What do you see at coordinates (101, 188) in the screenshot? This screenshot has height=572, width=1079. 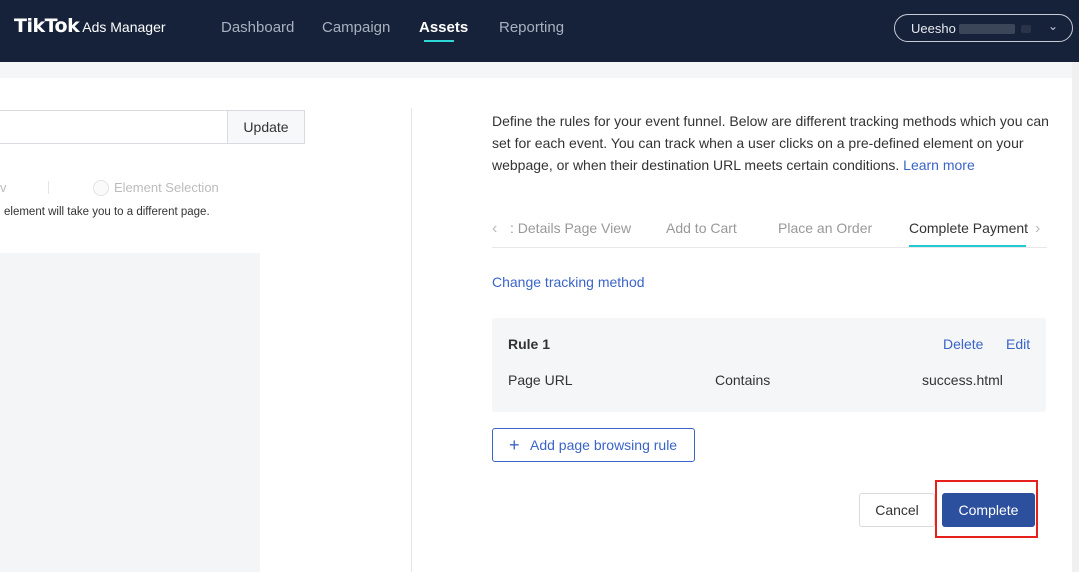 I see `element-selection-radio` at bounding box center [101, 188].